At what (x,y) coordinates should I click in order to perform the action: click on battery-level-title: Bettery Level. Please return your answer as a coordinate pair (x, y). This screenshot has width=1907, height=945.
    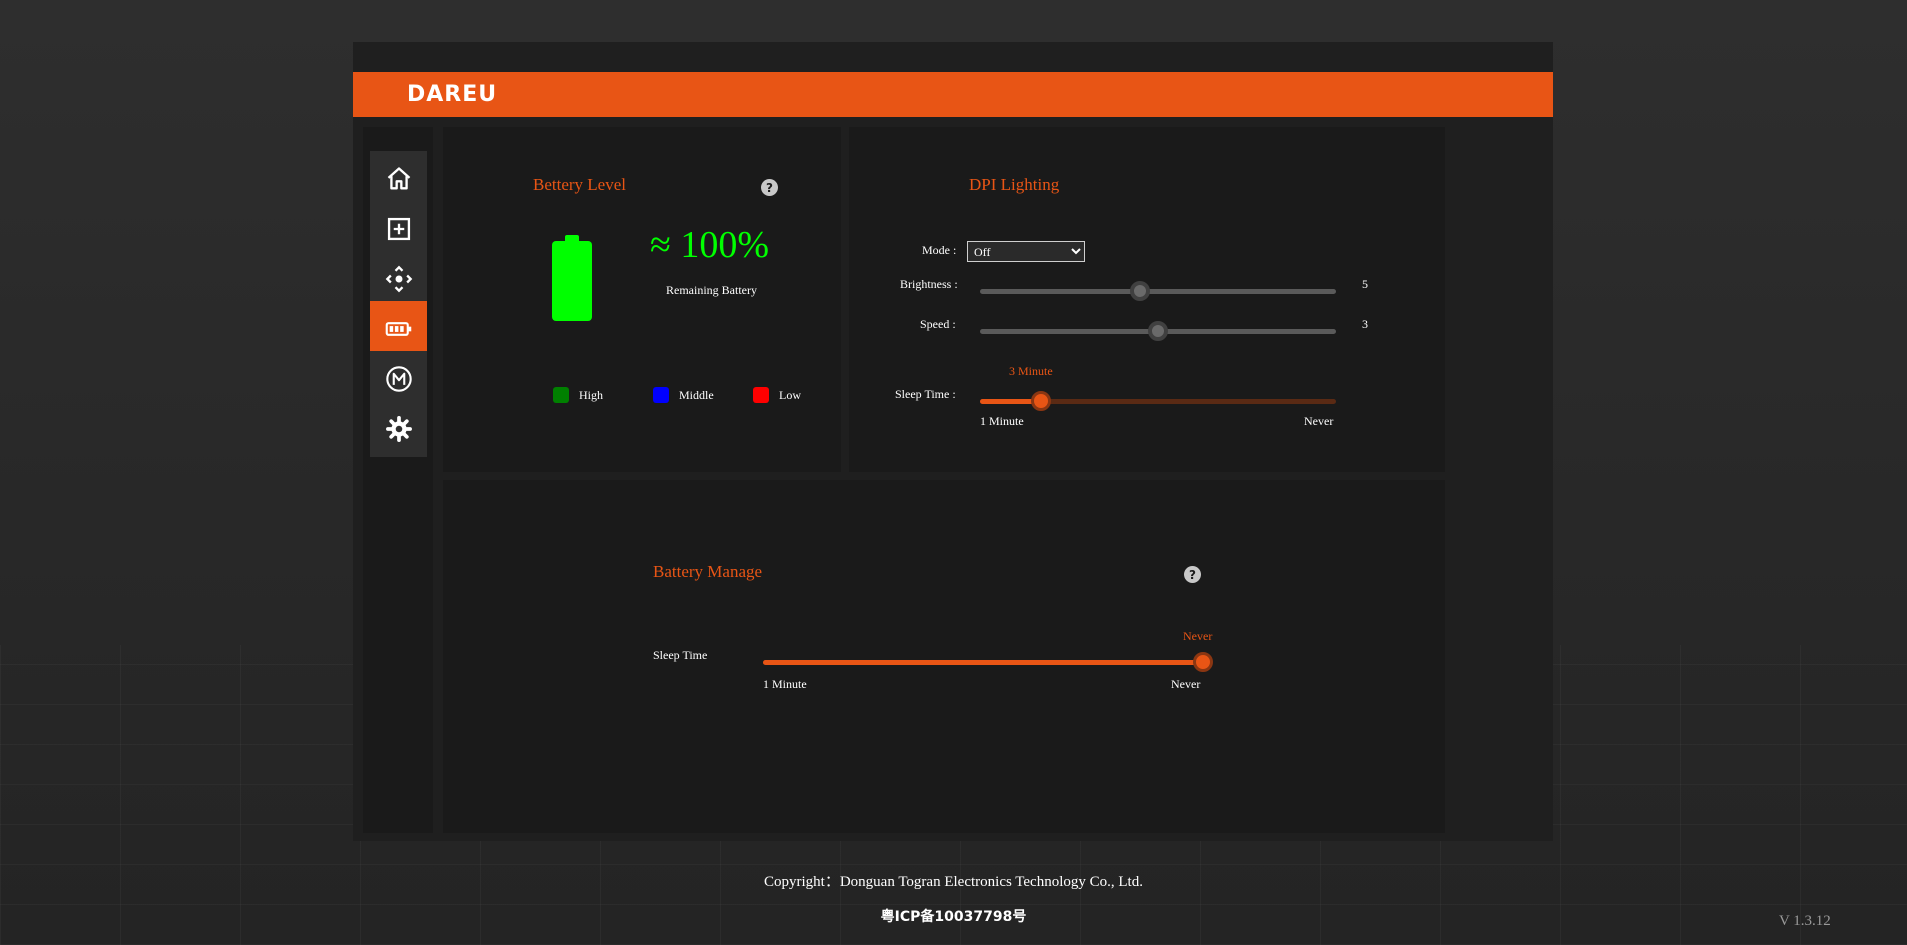
    Looking at the image, I should click on (579, 184).